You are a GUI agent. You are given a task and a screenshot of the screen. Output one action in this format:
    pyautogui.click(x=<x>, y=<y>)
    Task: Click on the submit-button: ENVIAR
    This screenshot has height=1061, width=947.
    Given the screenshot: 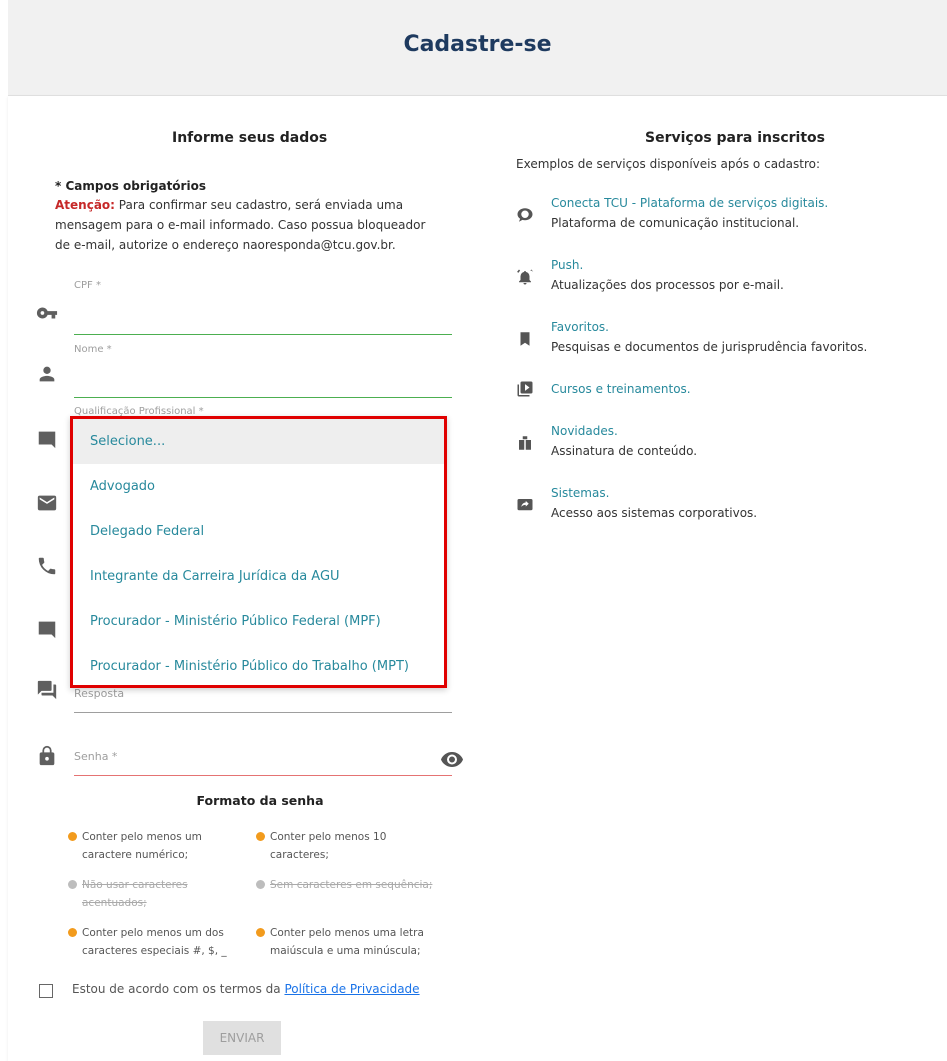 What is the action you would take?
    pyautogui.click(x=242, y=1038)
    